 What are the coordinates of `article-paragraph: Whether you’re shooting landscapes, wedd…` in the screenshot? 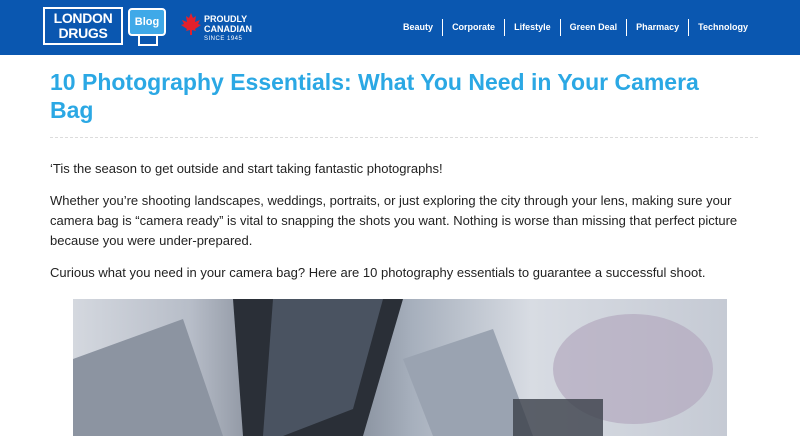 It's located at (394, 220).